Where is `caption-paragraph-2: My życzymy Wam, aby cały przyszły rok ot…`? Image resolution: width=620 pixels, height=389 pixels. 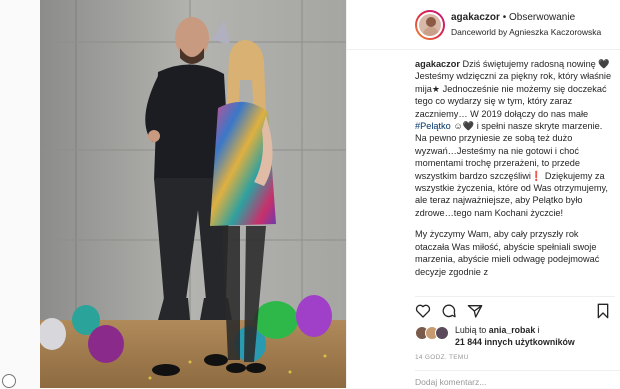 caption-paragraph-2: My życzymy Wam, aby cały przyszły rok ot… is located at coordinates (507, 253).